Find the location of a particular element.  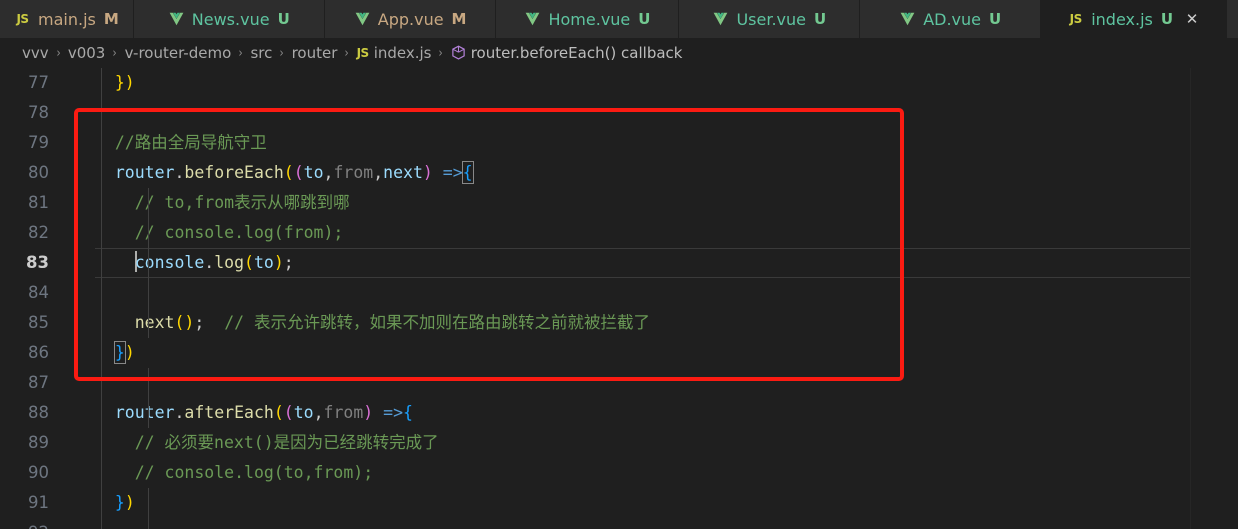

editor-tab-label: App.vue is located at coordinates (410, 19).